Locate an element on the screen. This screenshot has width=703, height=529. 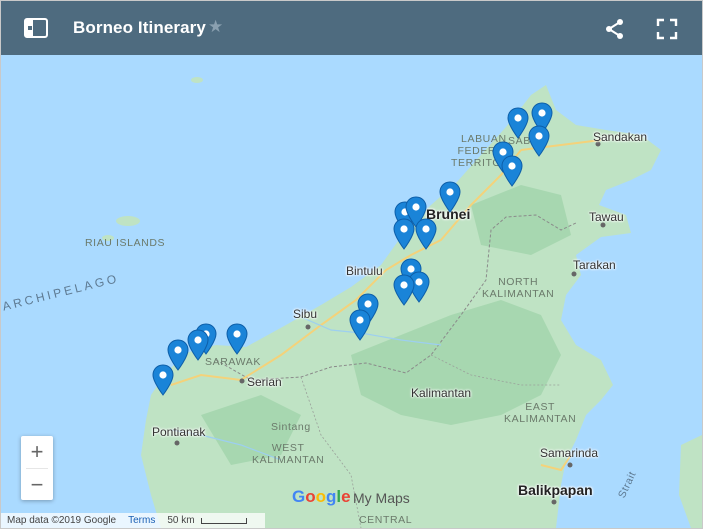
label-sintang: Sintang is located at coordinates (291, 427).